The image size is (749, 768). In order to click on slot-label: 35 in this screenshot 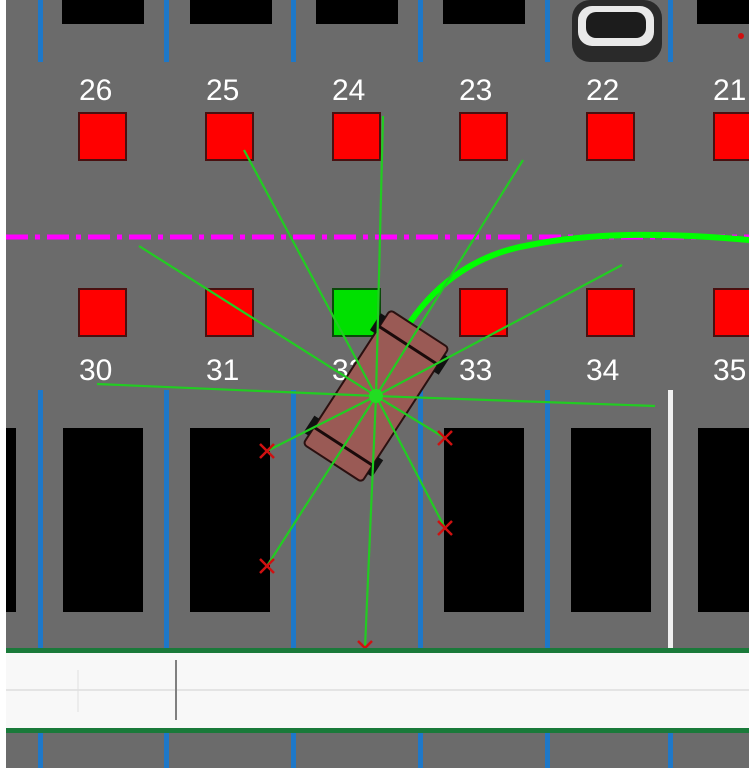, I will do `click(729, 370)`.